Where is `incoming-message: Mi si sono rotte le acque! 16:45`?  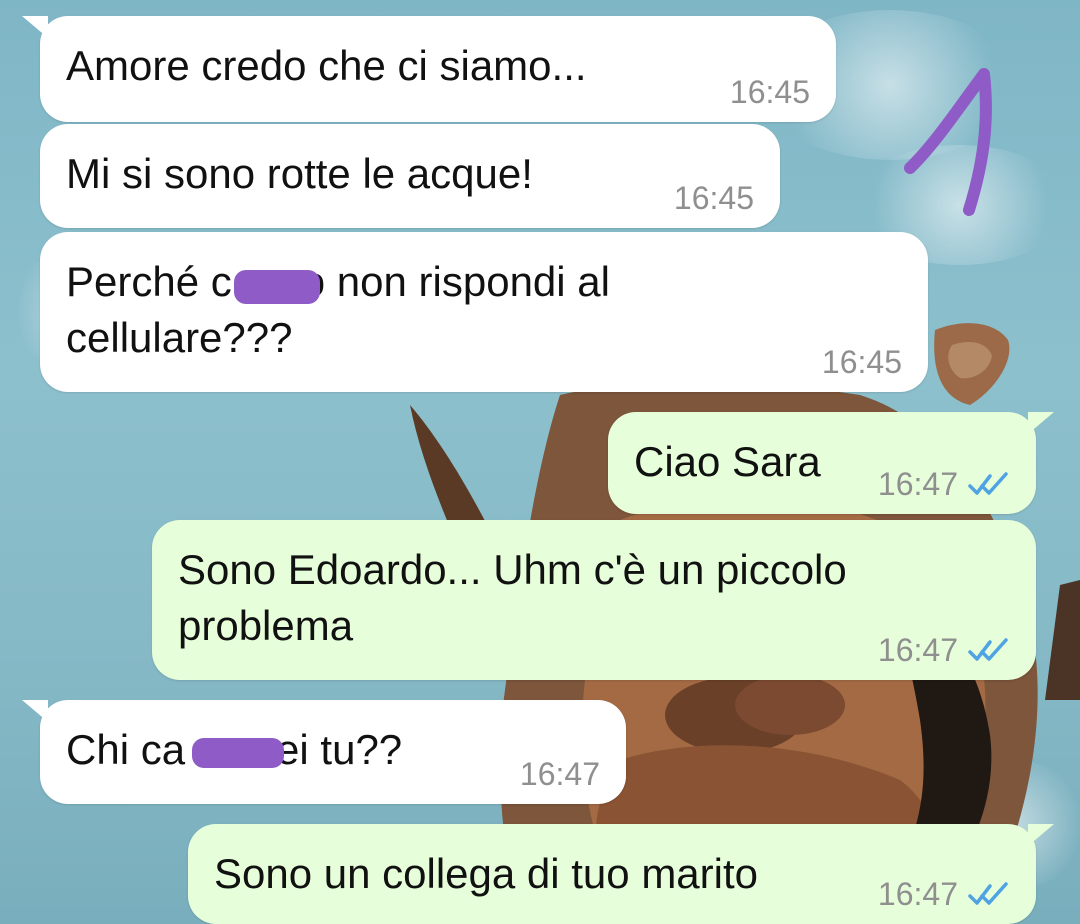 incoming-message: Mi si sono rotte le acque! 16:45 is located at coordinates (410, 176).